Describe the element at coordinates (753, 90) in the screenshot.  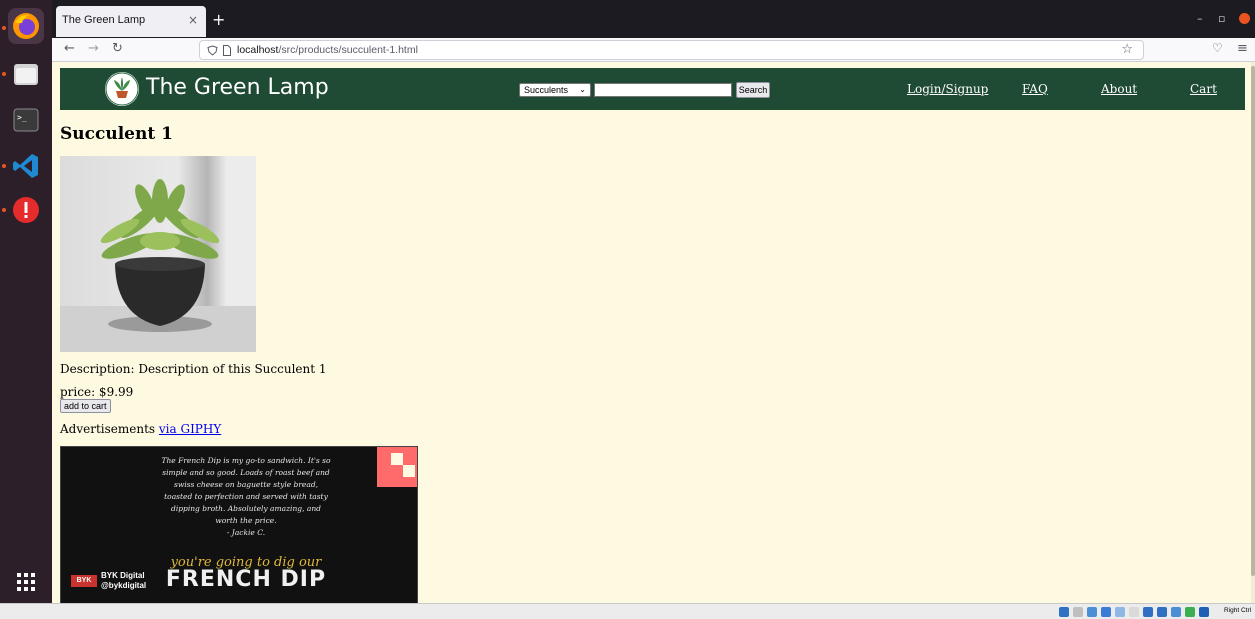
I see `search-button: Search` at that location.